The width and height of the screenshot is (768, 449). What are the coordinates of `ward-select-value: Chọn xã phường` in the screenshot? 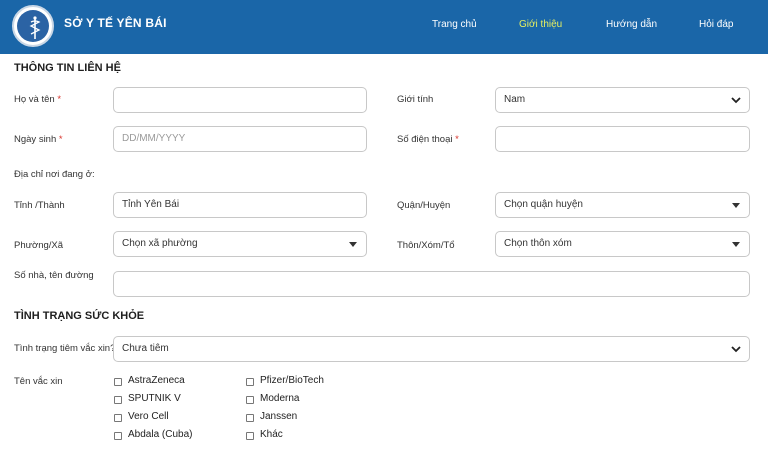 It's located at (160, 243).